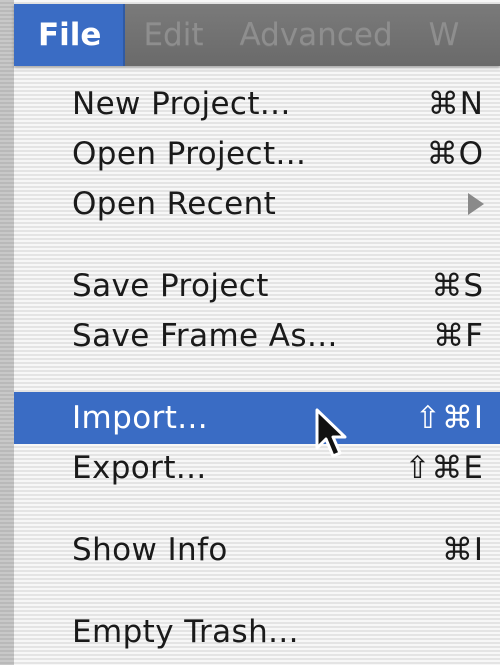  I want to click on menu-item-label: Open Recent, so click(174, 204).